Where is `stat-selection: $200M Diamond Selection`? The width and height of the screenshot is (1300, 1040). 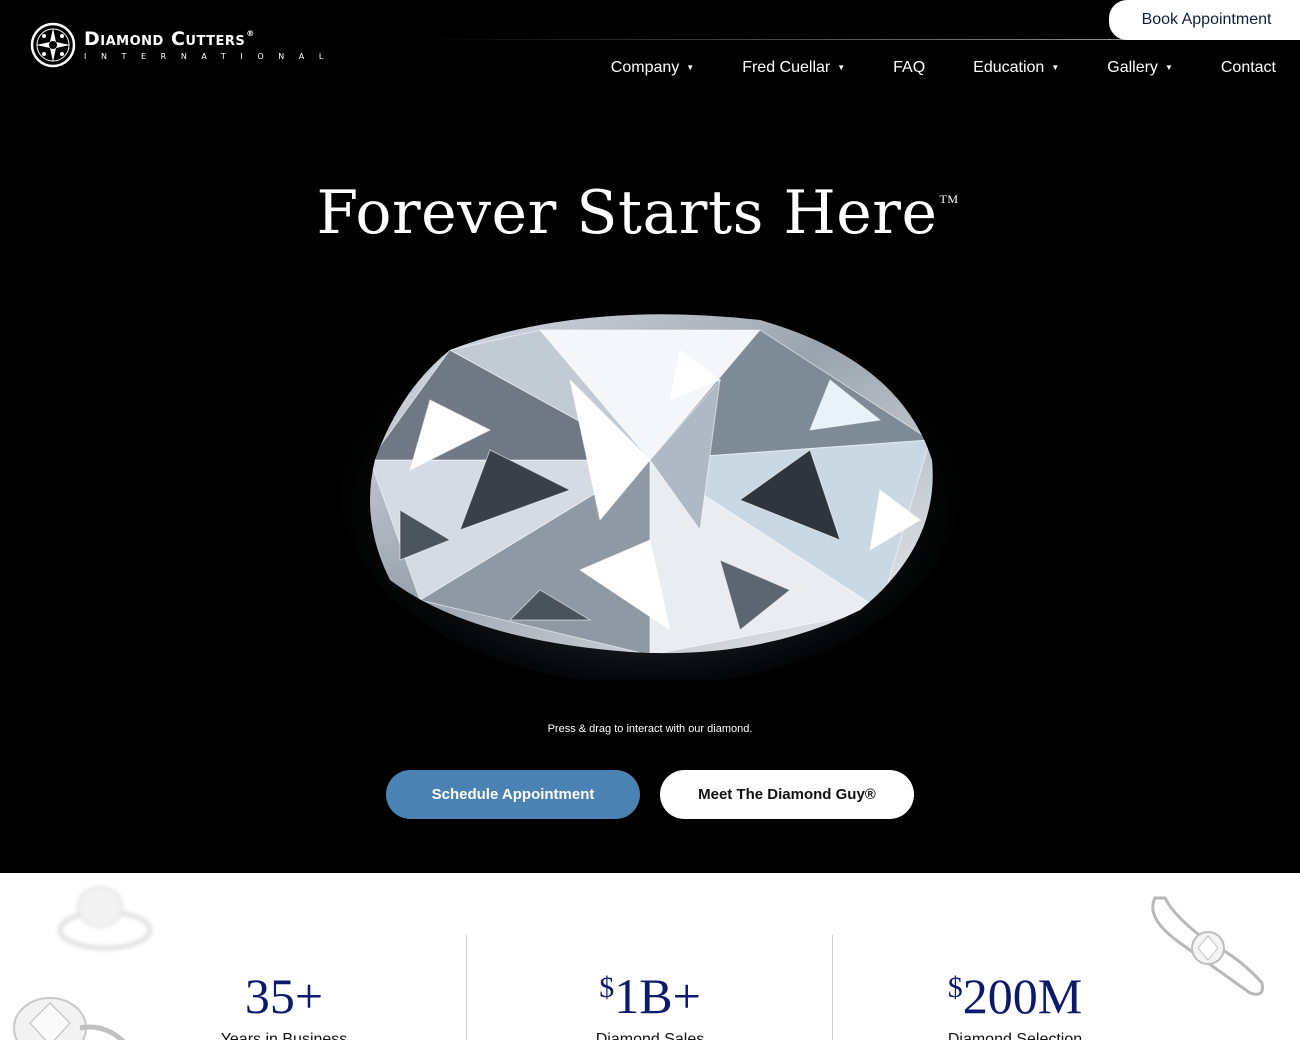 stat-selection: $200M Diamond Selection is located at coordinates (1015, 1005).